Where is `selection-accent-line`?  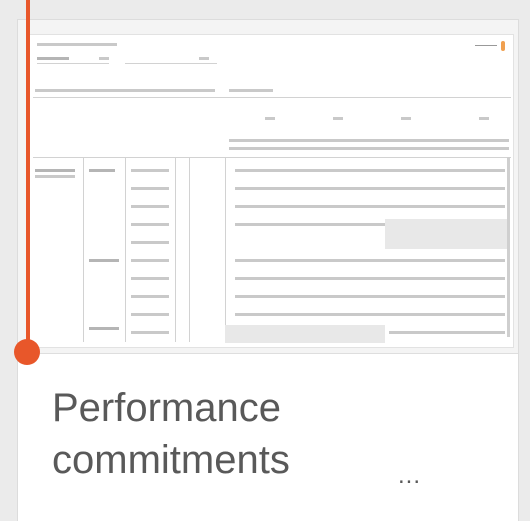
selection-accent-line is located at coordinates (28, 177).